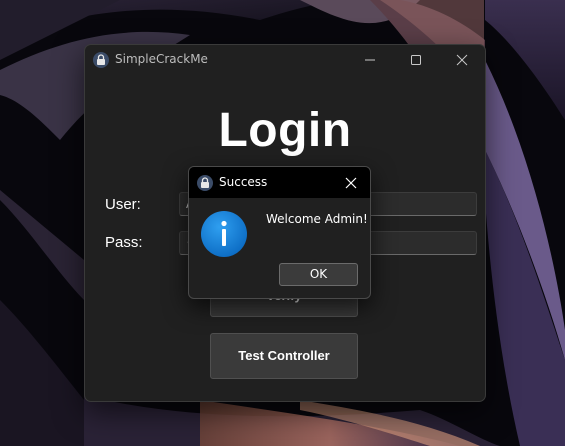  What do you see at coordinates (243, 182) in the screenshot?
I see `dialog-title: Success` at bounding box center [243, 182].